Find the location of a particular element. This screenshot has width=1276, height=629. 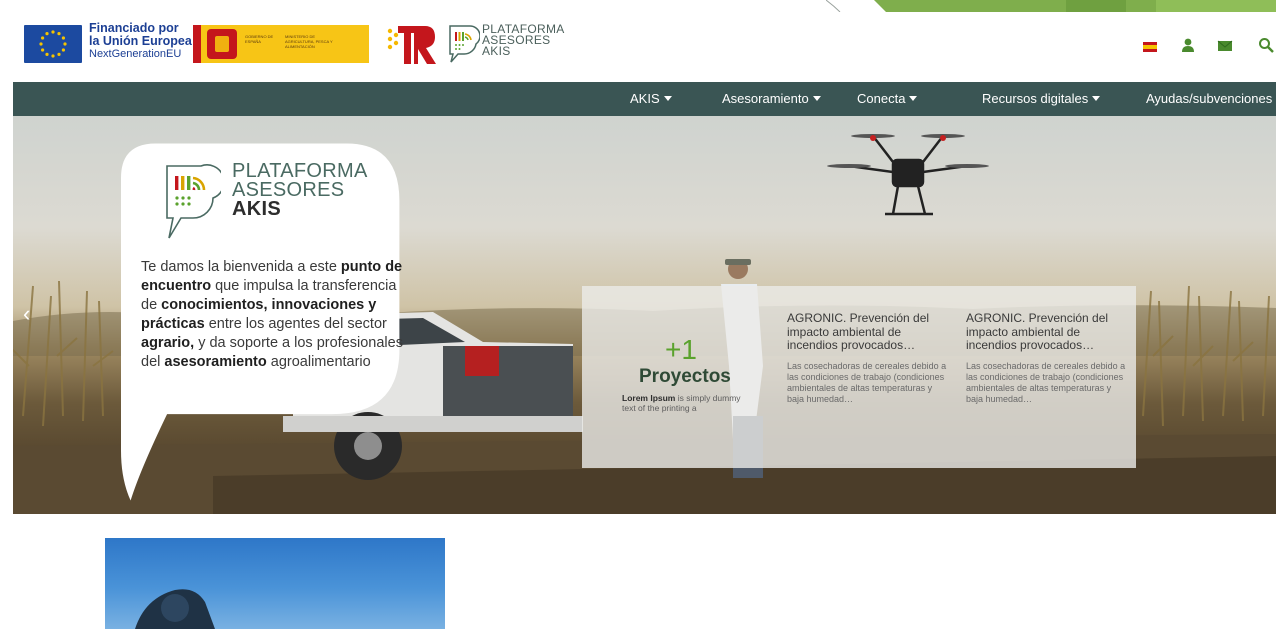

plan-recuperacion-logo is located at coordinates (411, 45).